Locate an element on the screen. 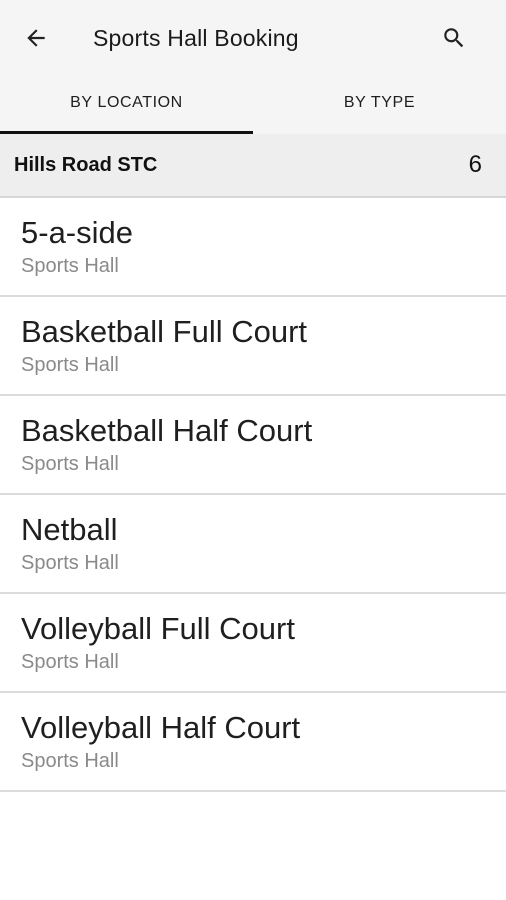 The image size is (506, 900). facility-name: 5-a-side is located at coordinates (77, 232).